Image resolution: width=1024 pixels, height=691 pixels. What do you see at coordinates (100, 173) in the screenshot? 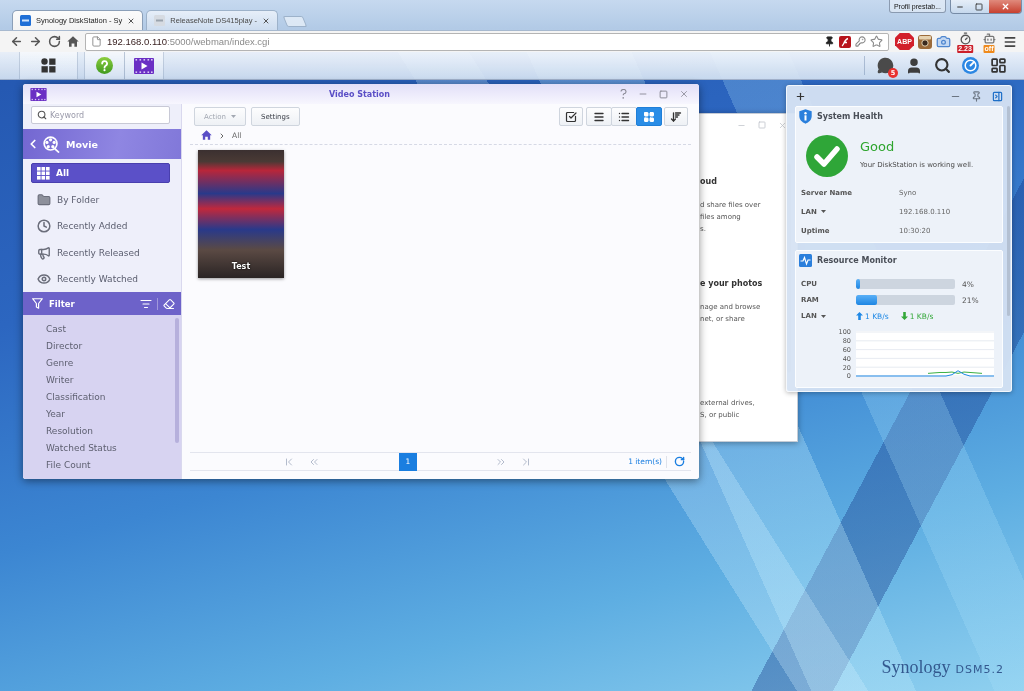
I see `nav-item: All` at bounding box center [100, 173].